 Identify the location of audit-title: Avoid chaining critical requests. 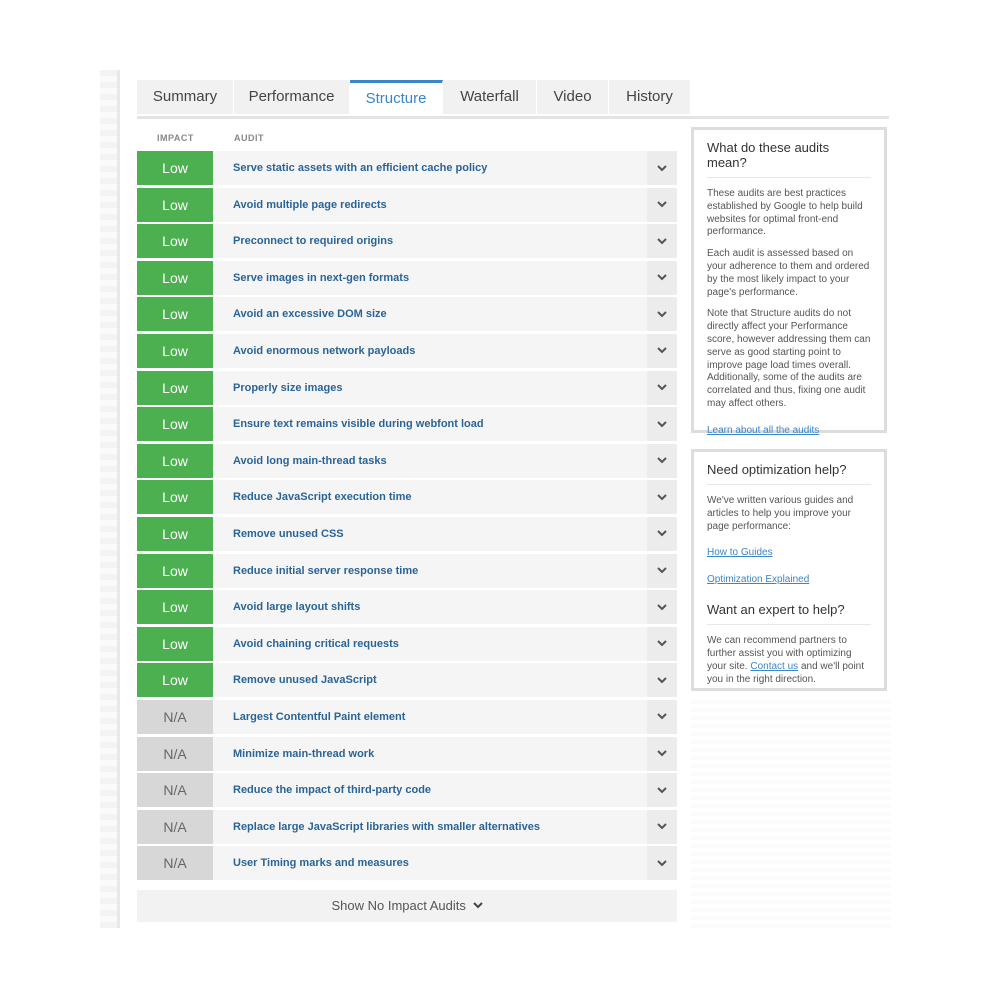
(316, 643).